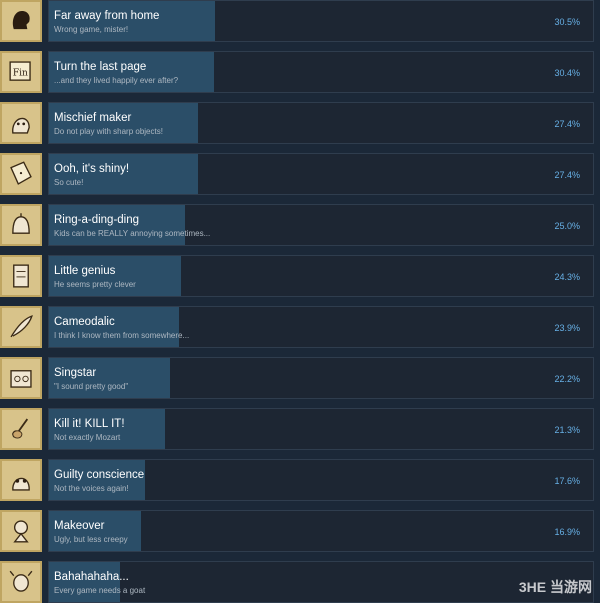  What do you see at coordinates (21, 21) in the screenshot?
I see `silhouette-face-icon` at bounding box center [21, 21].